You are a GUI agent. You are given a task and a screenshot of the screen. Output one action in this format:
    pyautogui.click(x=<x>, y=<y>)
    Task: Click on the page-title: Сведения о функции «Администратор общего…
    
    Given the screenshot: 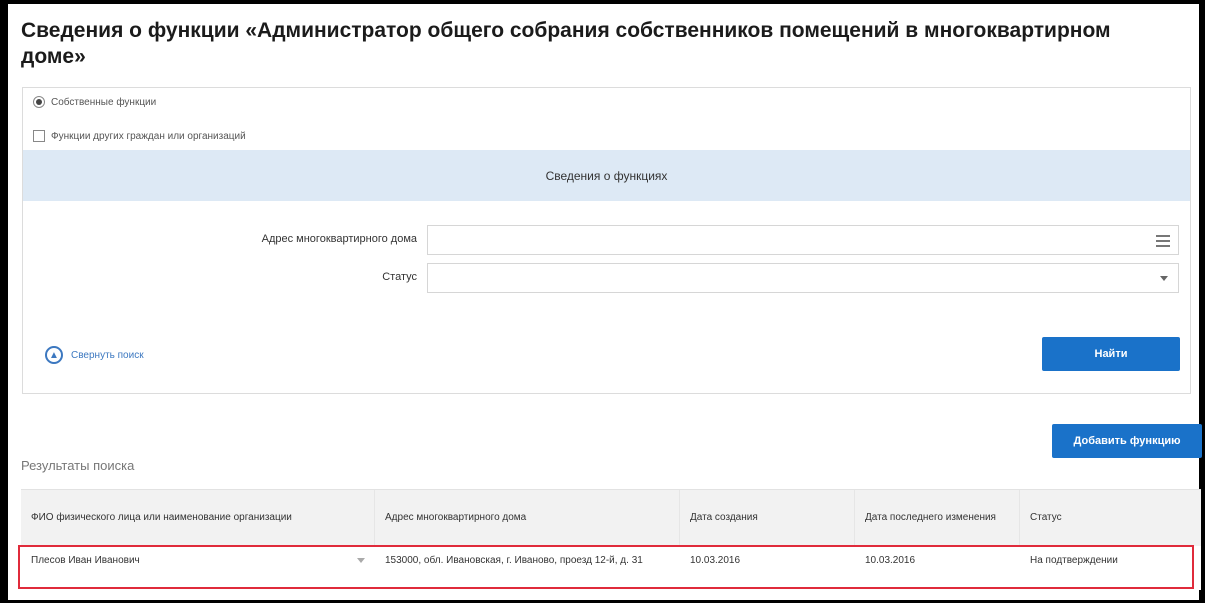 What is the action you would take?
    pyautogui.click(x=566, y=43)
    